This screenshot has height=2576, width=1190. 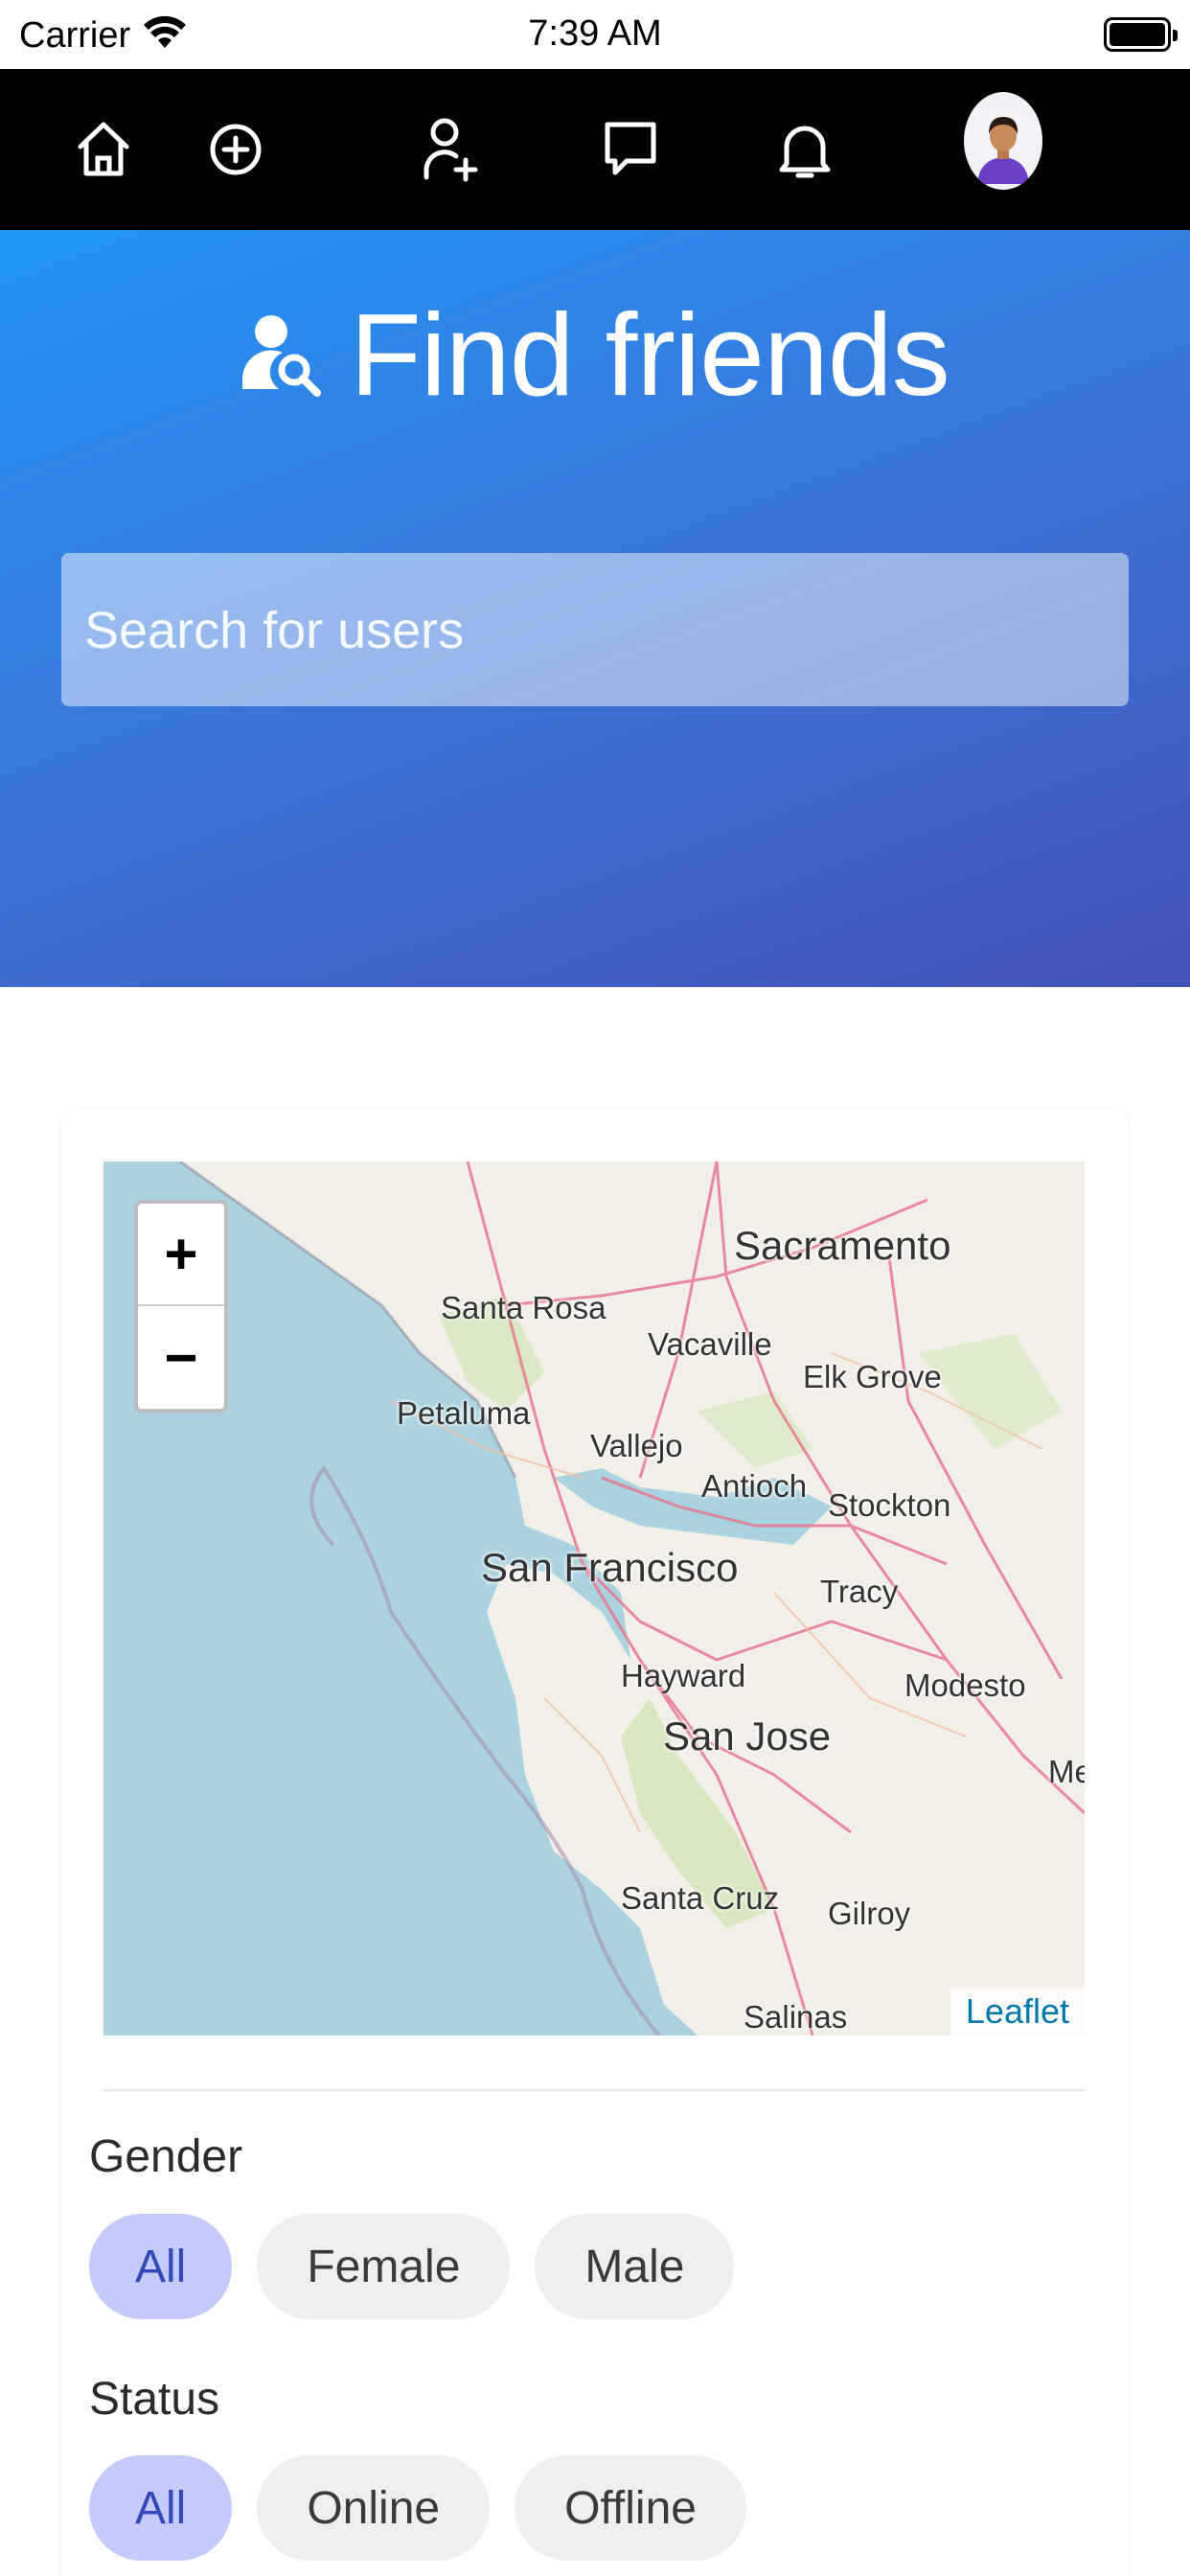 I want to click on map-label-vacaville: Vacaville, so click(x=710, y=1344).